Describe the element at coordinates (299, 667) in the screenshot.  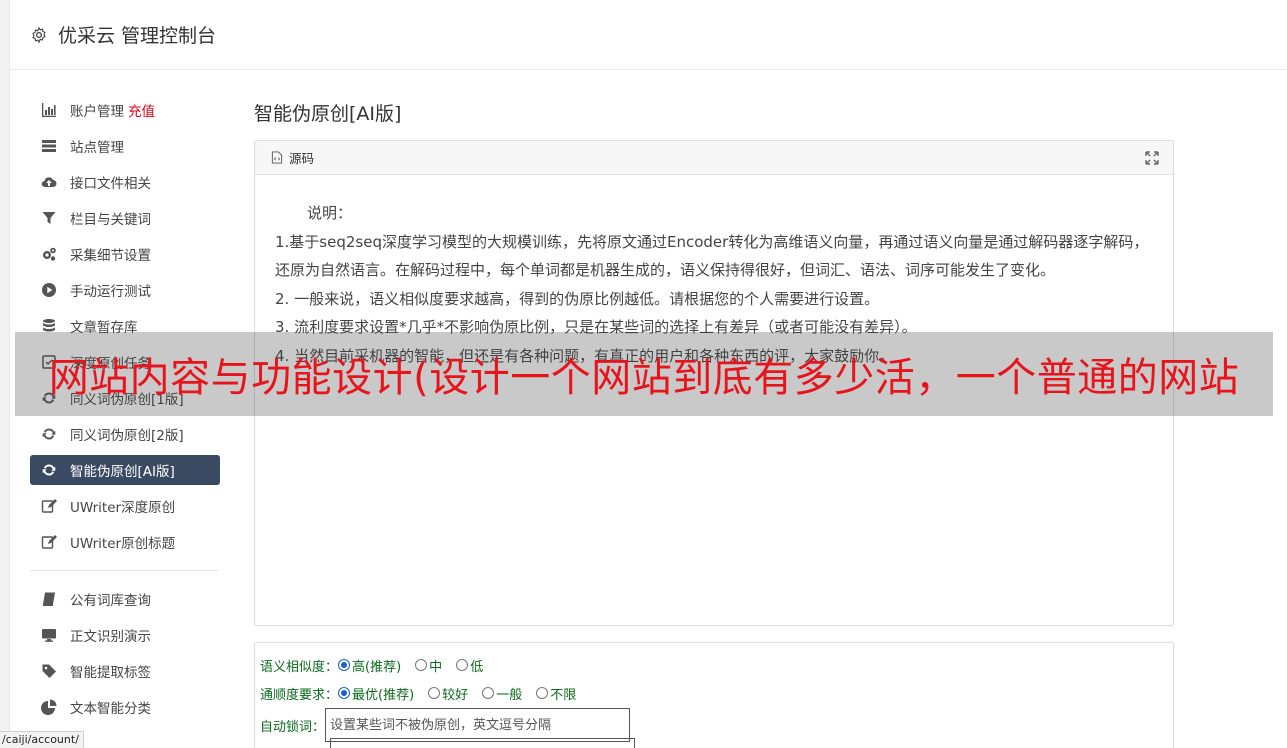
I see `similarity-label: 语义相似度：` at that location.